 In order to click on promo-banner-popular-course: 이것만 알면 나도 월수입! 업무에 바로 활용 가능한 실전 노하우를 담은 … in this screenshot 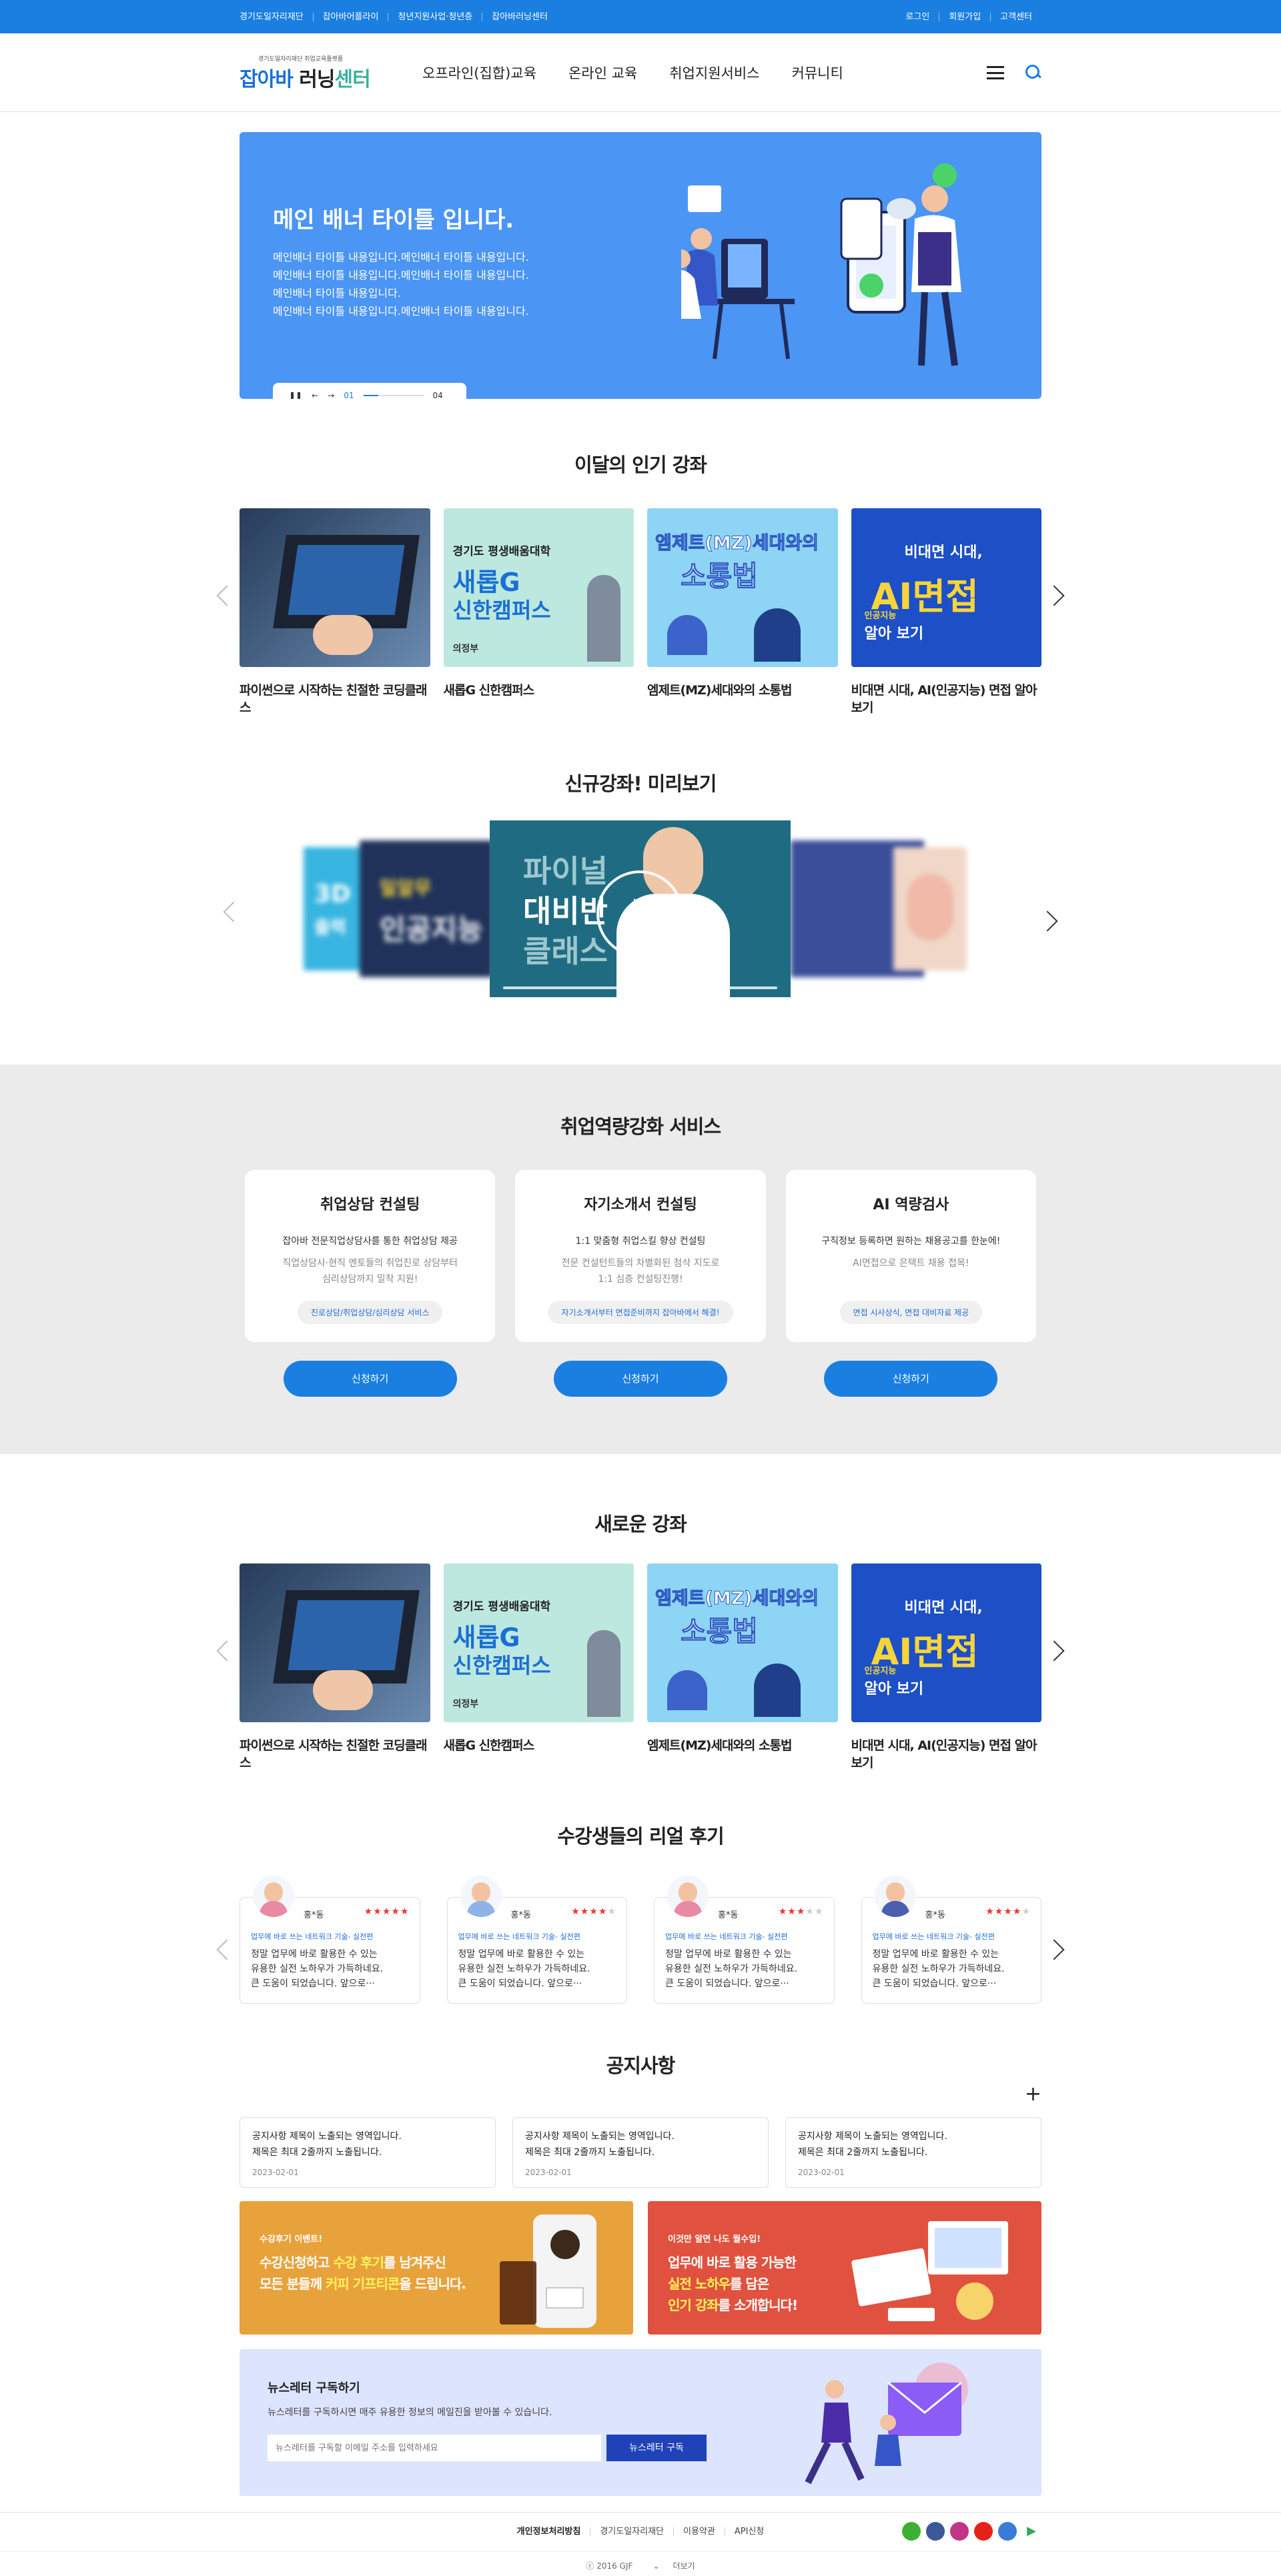, I will do `click(844, 2268)`.